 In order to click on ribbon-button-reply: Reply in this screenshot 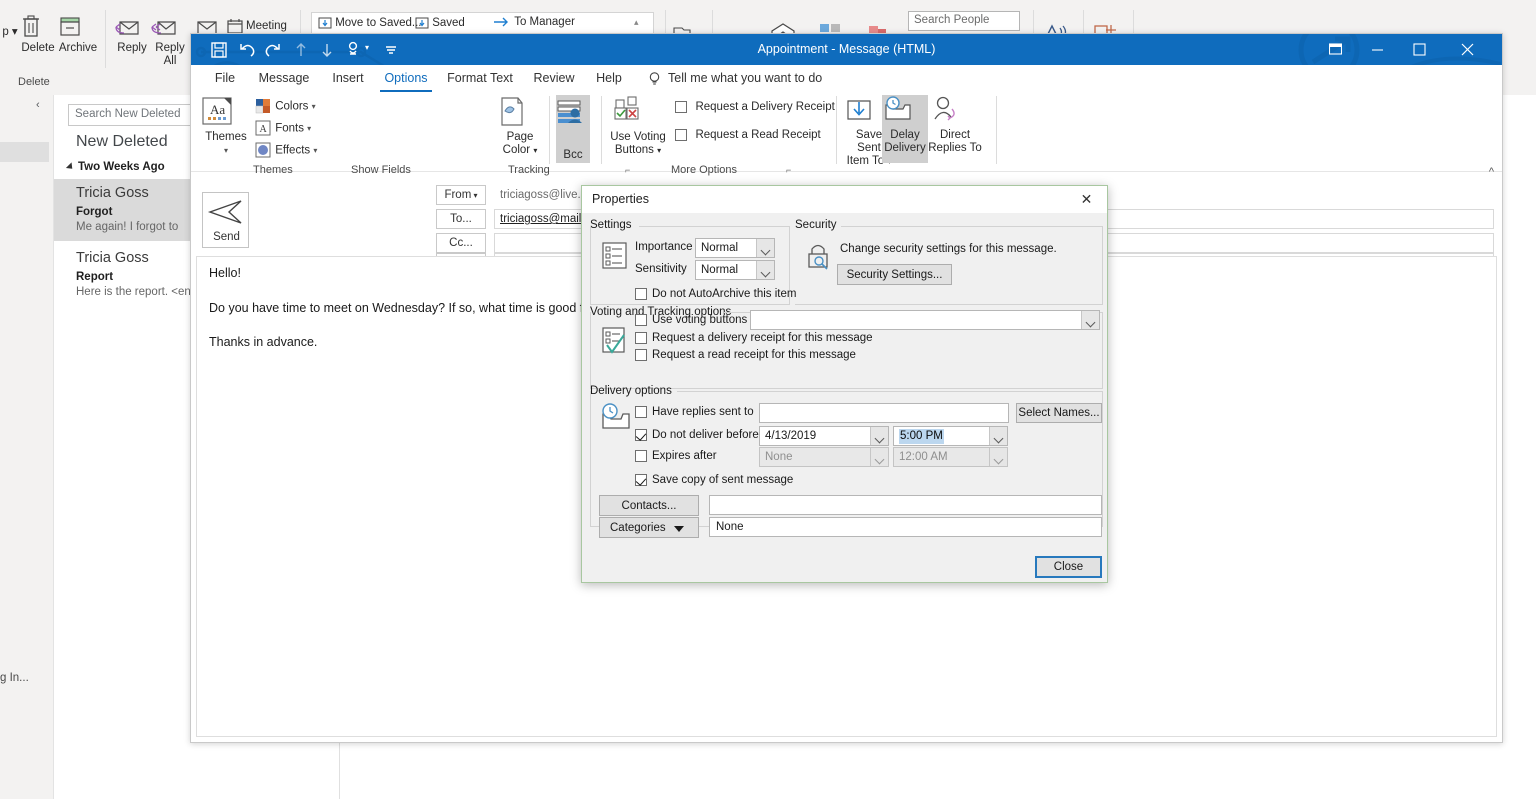, I will do `click(132, 34)`.